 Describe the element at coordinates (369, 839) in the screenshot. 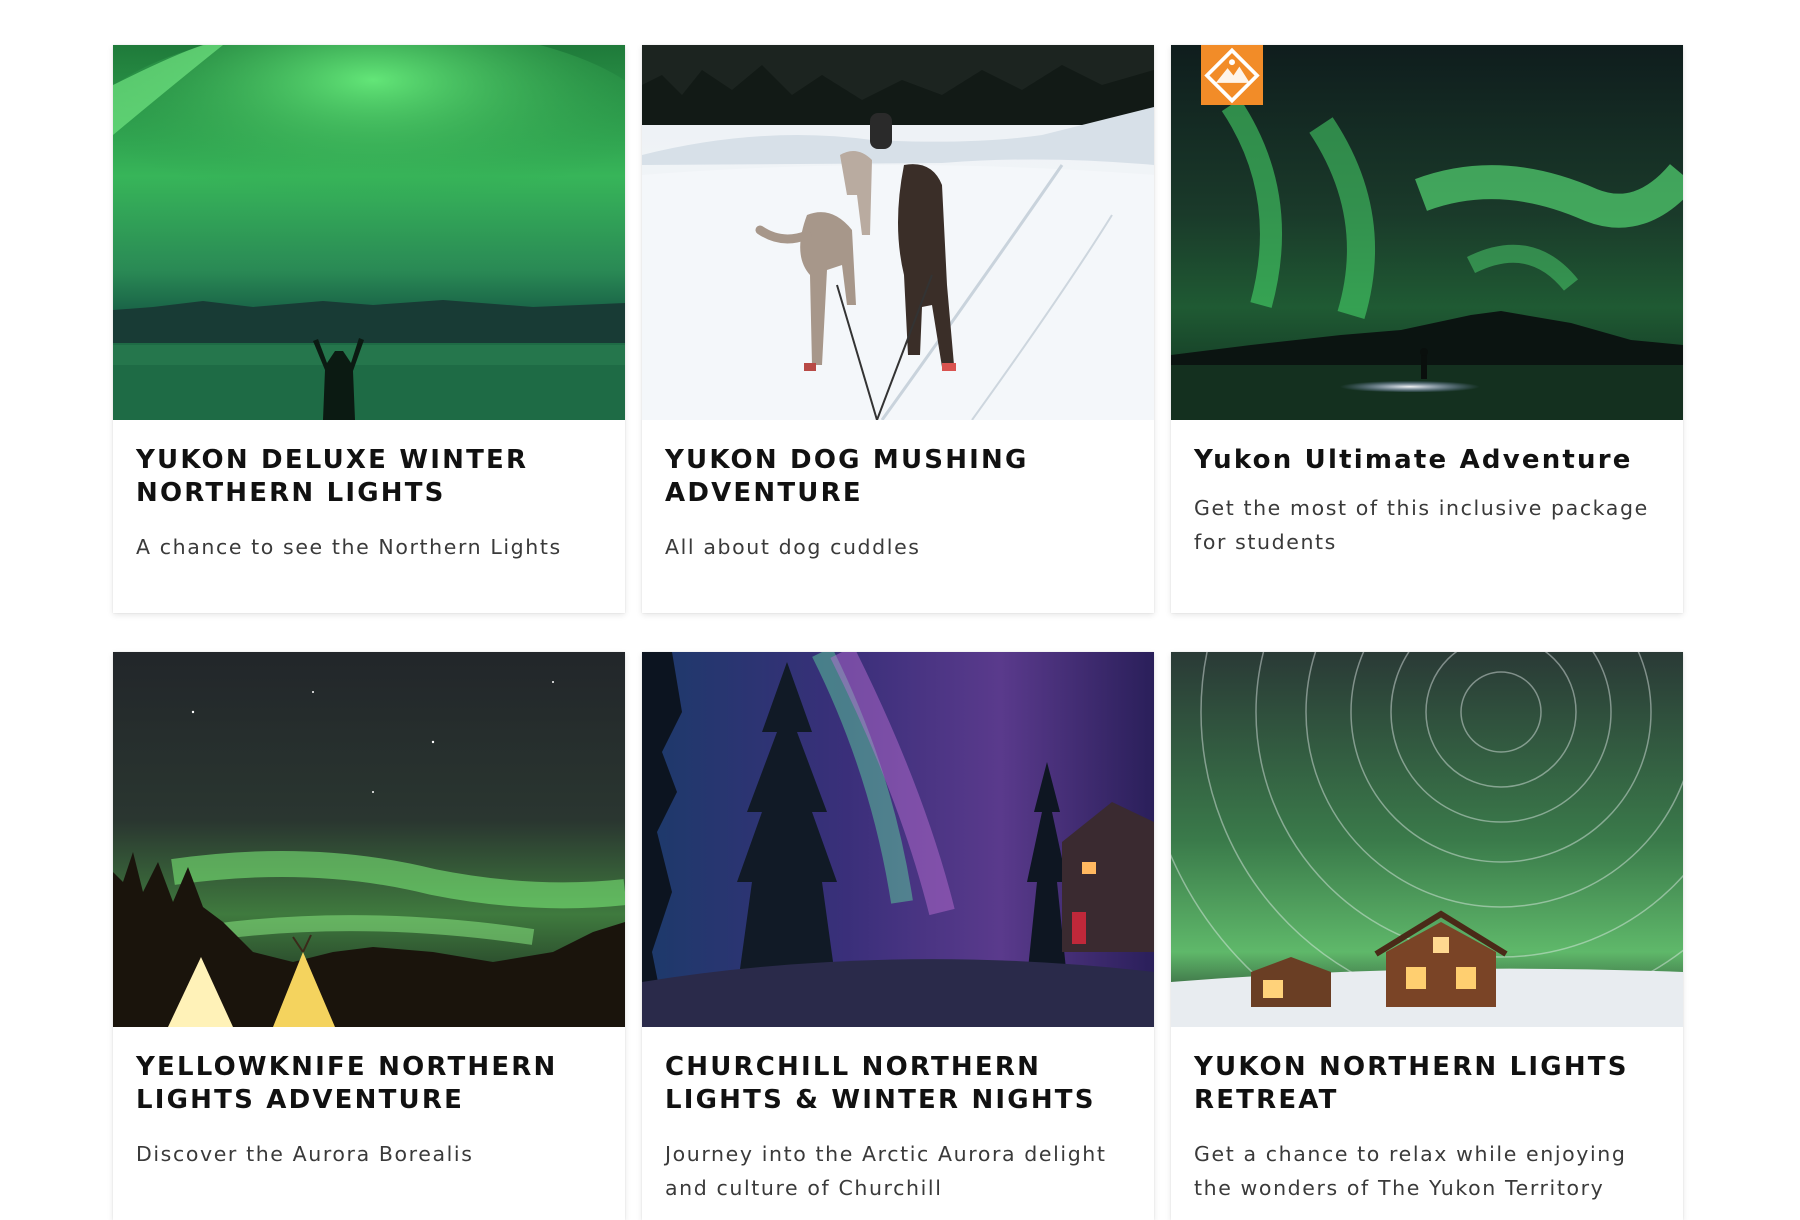

I see `aurora-teepees-photo` at that location.